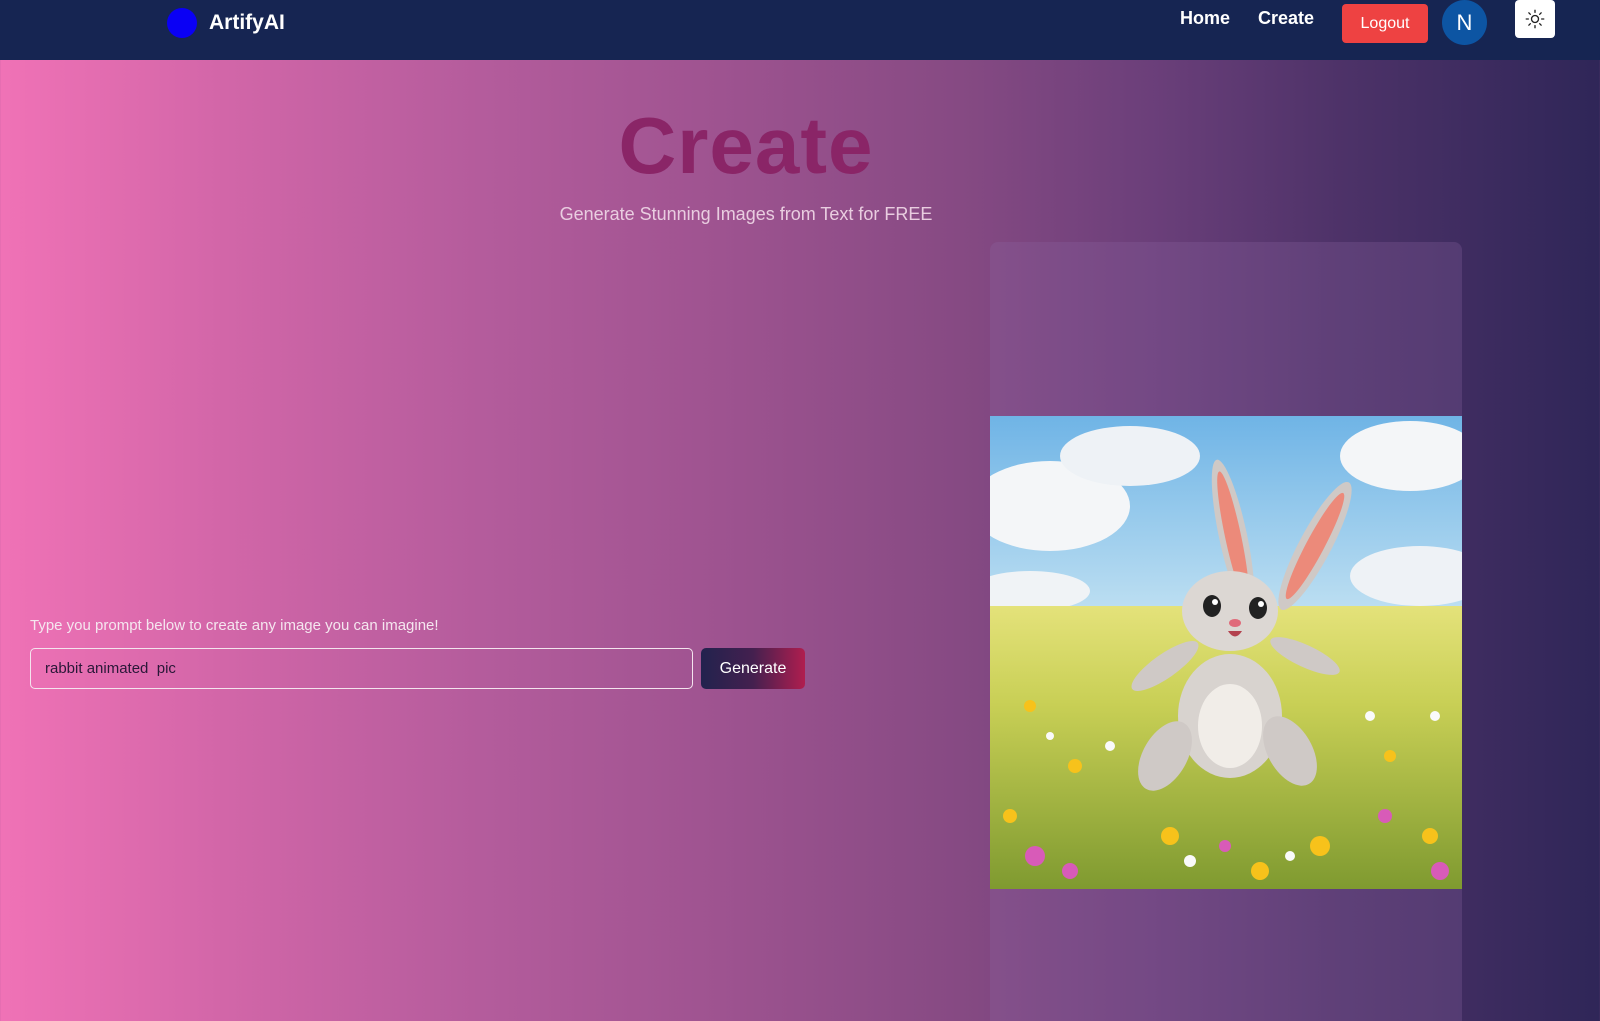 Image resolution: width=1600 pixels, height=1021 pixels. I want to click on brand: ArtifyAI, so click(226, 23).